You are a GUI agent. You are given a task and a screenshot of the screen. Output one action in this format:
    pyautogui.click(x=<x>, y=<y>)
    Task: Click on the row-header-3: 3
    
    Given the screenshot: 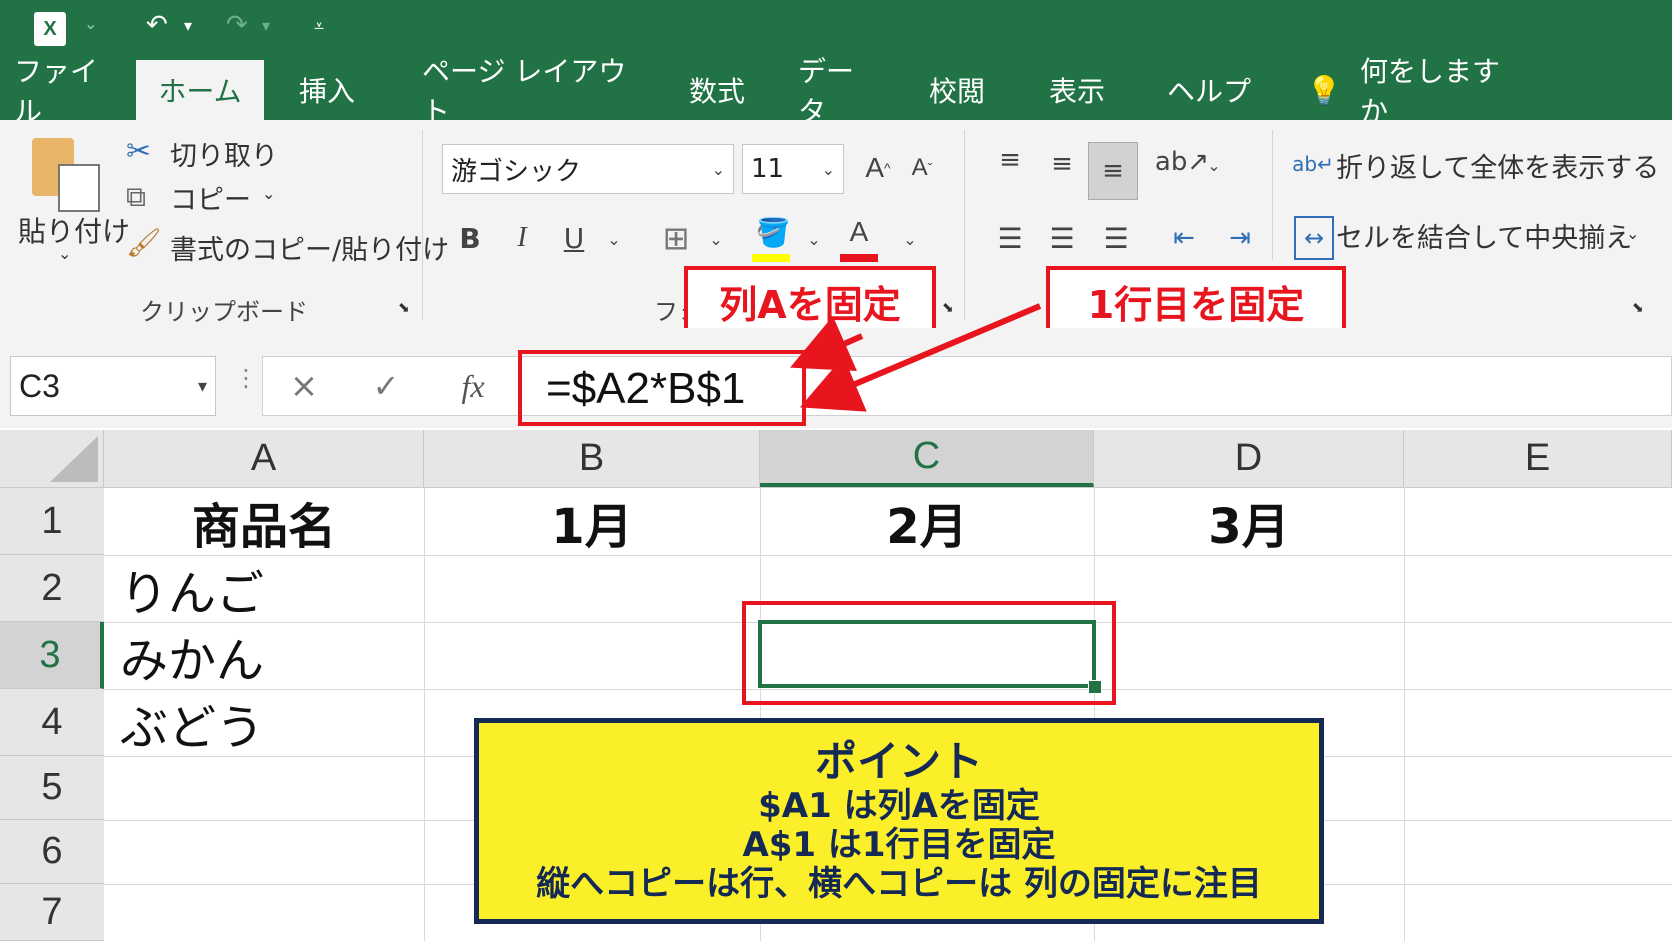 What is the action you would take?
    pyautogui.click(x=52, y=655)
    